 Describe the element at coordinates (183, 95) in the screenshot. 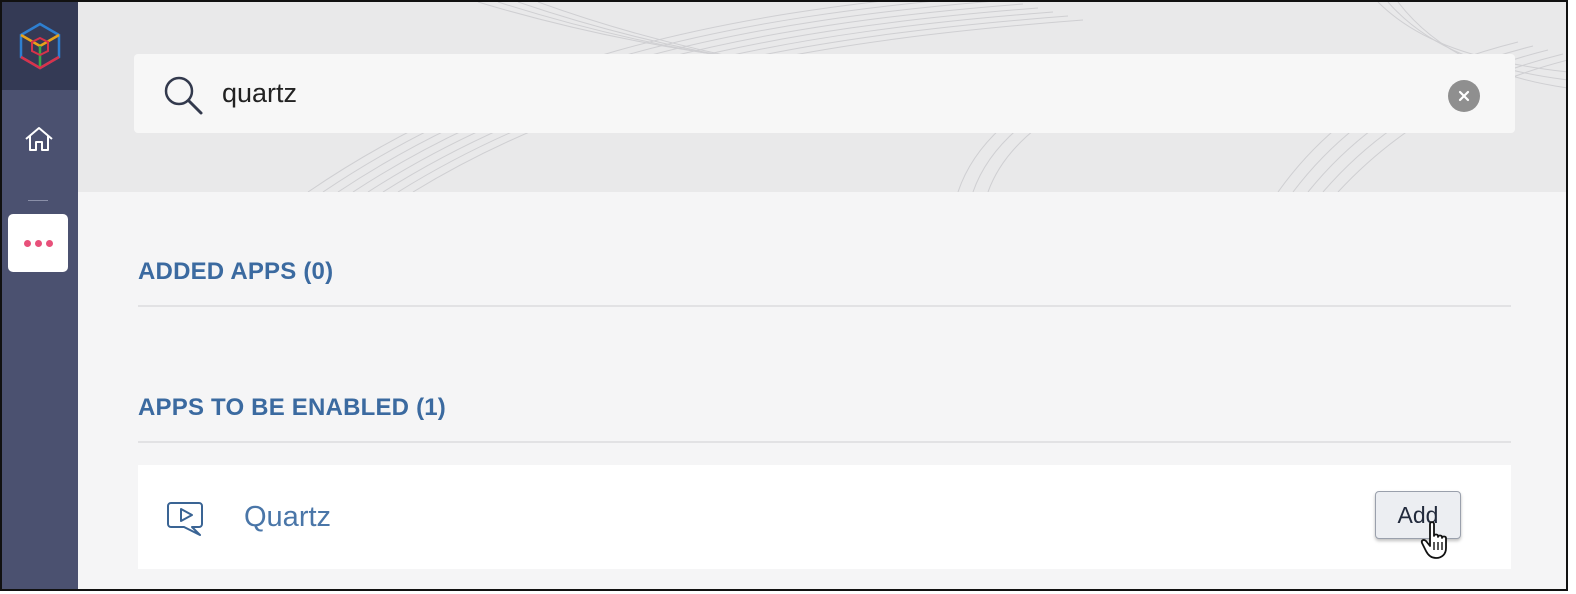

I see `search-icon` at that location.